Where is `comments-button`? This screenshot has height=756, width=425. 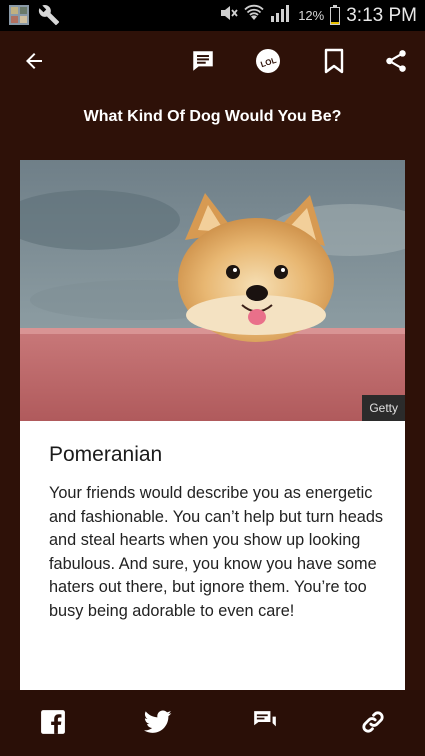 comments-button is located at coordinates (203, 63).